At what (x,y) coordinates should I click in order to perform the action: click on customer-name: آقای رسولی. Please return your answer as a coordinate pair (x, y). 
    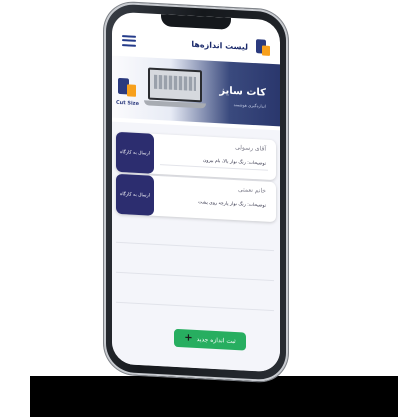
    Looking at the image, I should click on (250, 148).